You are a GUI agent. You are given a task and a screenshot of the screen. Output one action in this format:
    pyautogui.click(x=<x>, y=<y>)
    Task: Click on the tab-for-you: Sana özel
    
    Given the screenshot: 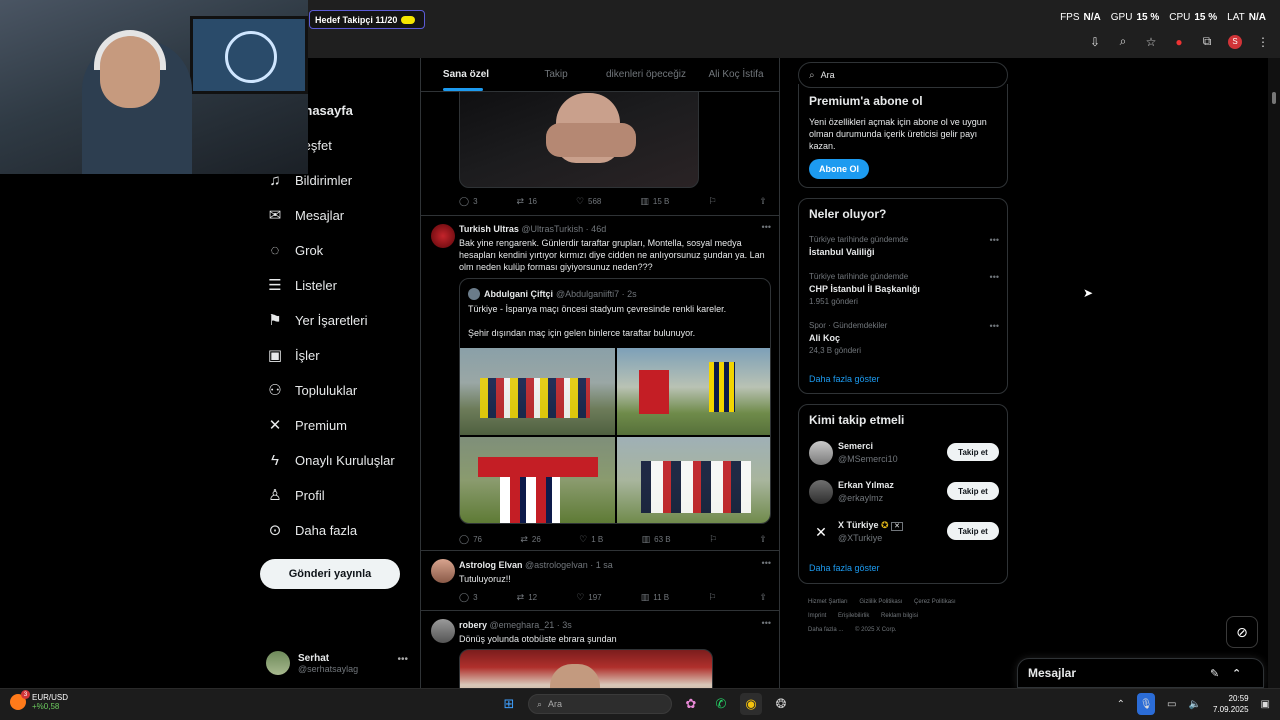 What is the action you would take?
    pyautogui.click(x=466, y=74)
    